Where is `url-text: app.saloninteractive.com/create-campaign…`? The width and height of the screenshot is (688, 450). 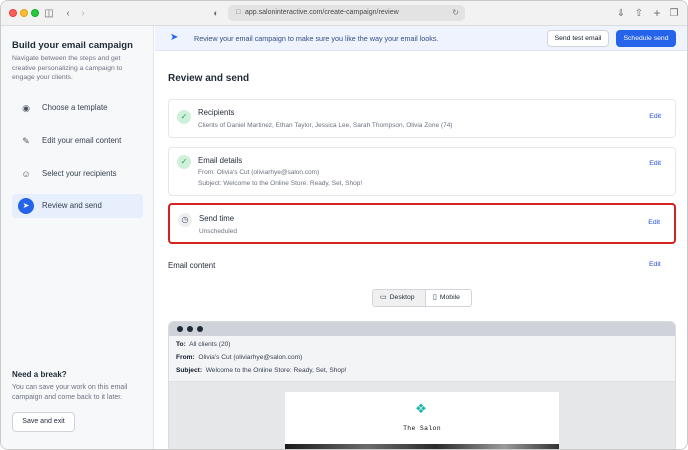 url-text: app.saloninteractive.com/create-campaign… is located at coordinates (322, 12).